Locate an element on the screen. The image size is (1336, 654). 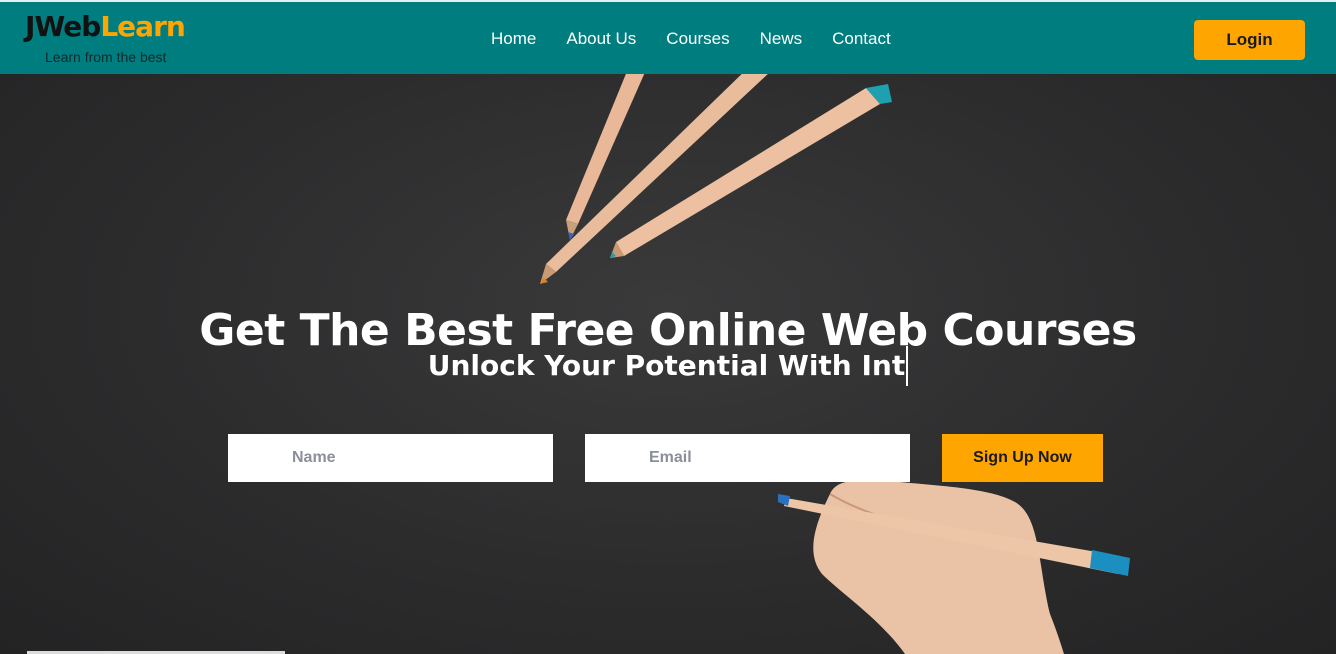
nav-link-contact: Contact is located at coordinates (861, 39).